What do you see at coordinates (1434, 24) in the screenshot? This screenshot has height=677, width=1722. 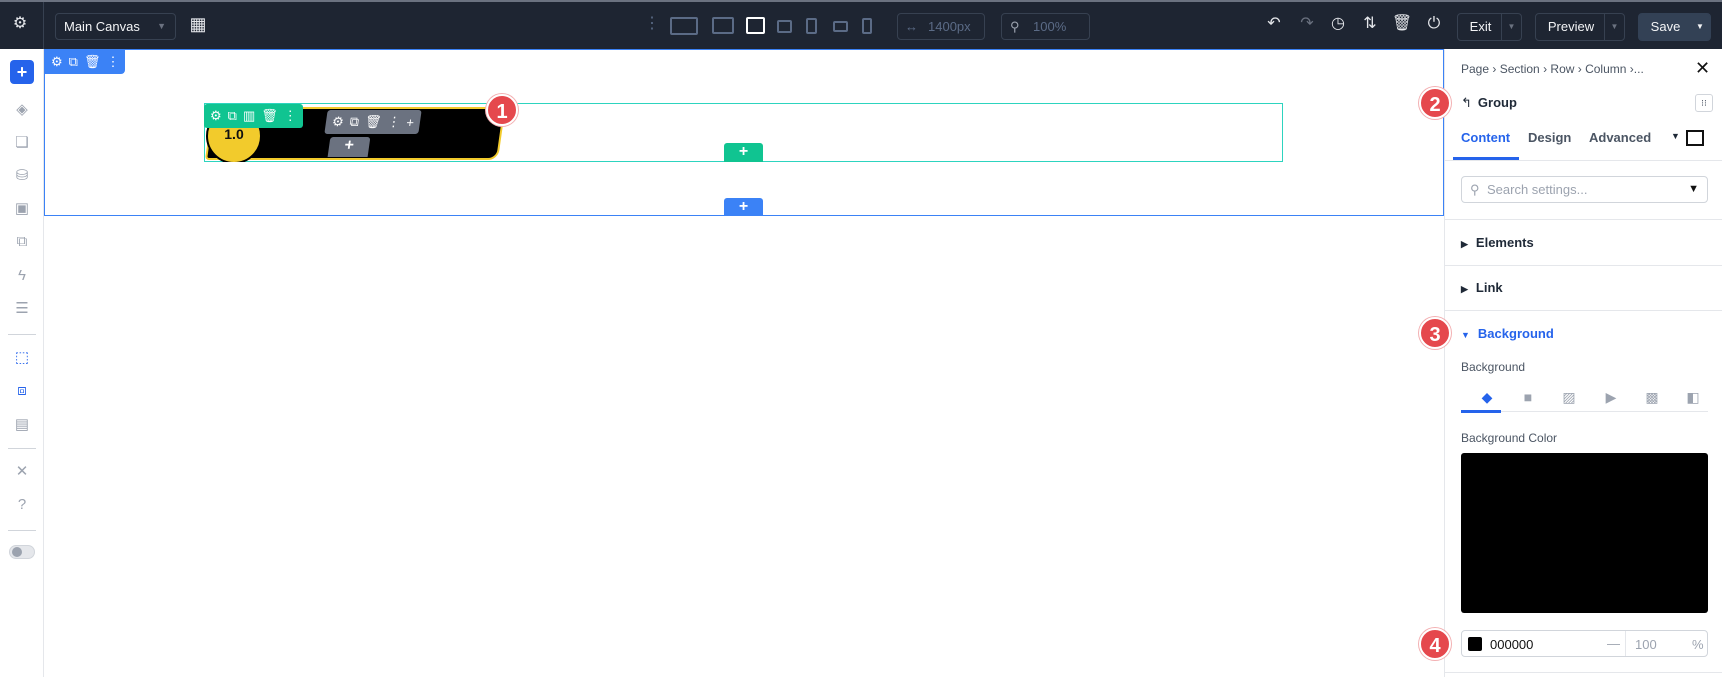 I see `power-icon: ⏻` at bounding box center [1434, 24].